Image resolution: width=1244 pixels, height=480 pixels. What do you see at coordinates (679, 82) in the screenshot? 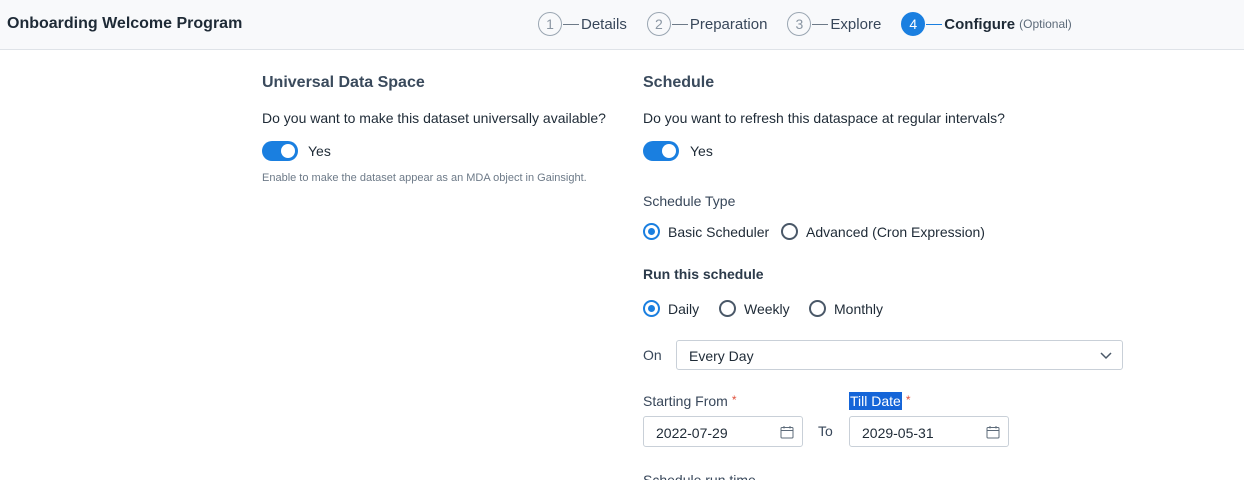
I see `schedule-section-title: Schedule` at bounding box center [679, 82].